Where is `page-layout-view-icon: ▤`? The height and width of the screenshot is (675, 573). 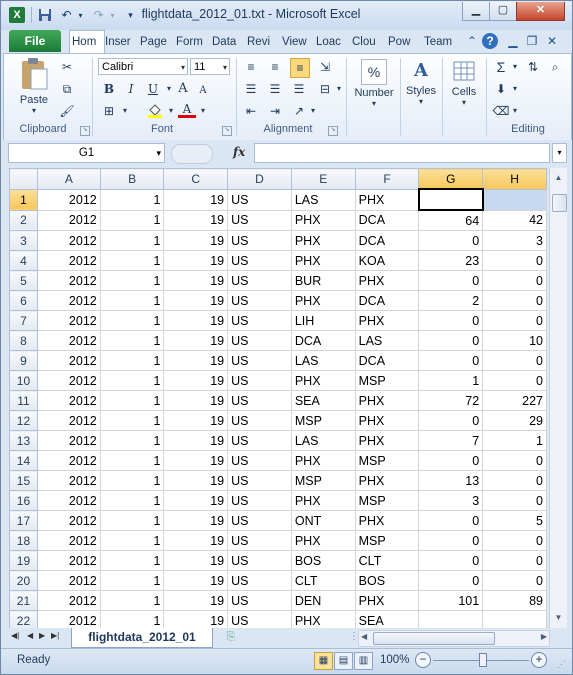 page-layout-view-icon: ▤ is located at coordinates (343, 661).